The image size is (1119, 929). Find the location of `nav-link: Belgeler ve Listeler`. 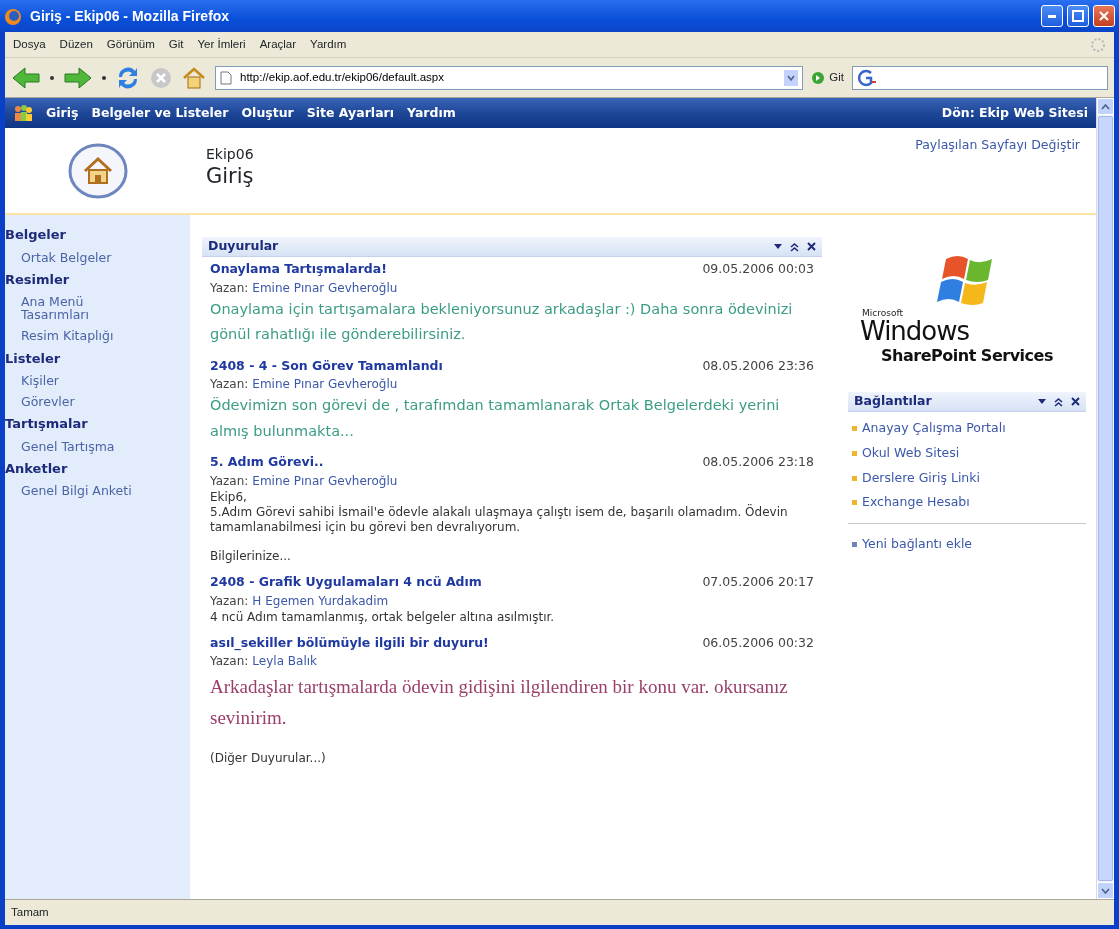

nav-link: Belgeler ve Listeler is located at coordinates (160, 113).